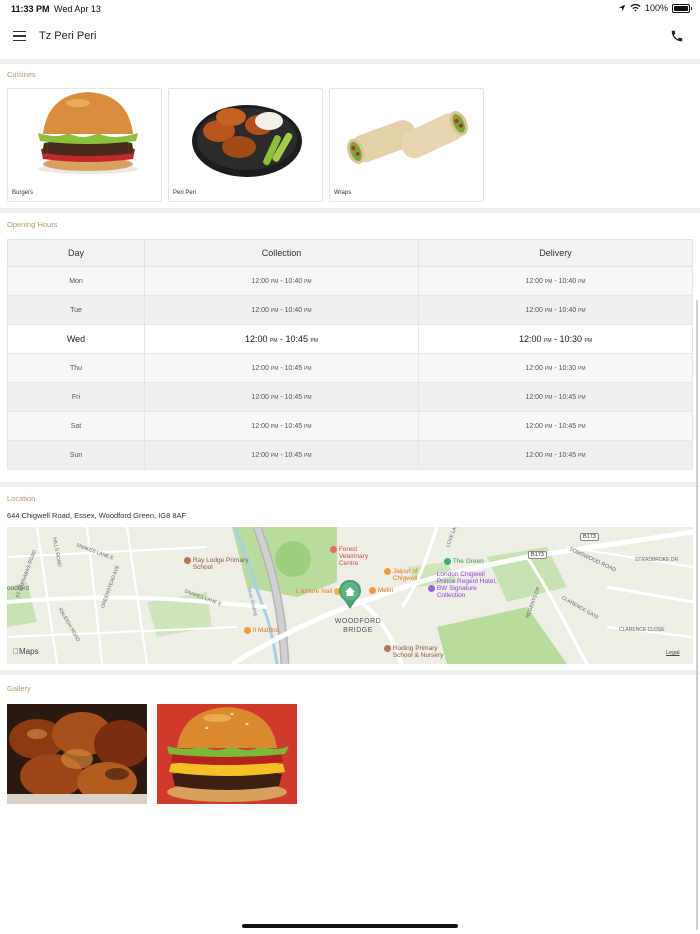 Image resolution: width=700 pixels, height=934 pixels. I want to click on status-indicators: 100%, so click(655, 8).